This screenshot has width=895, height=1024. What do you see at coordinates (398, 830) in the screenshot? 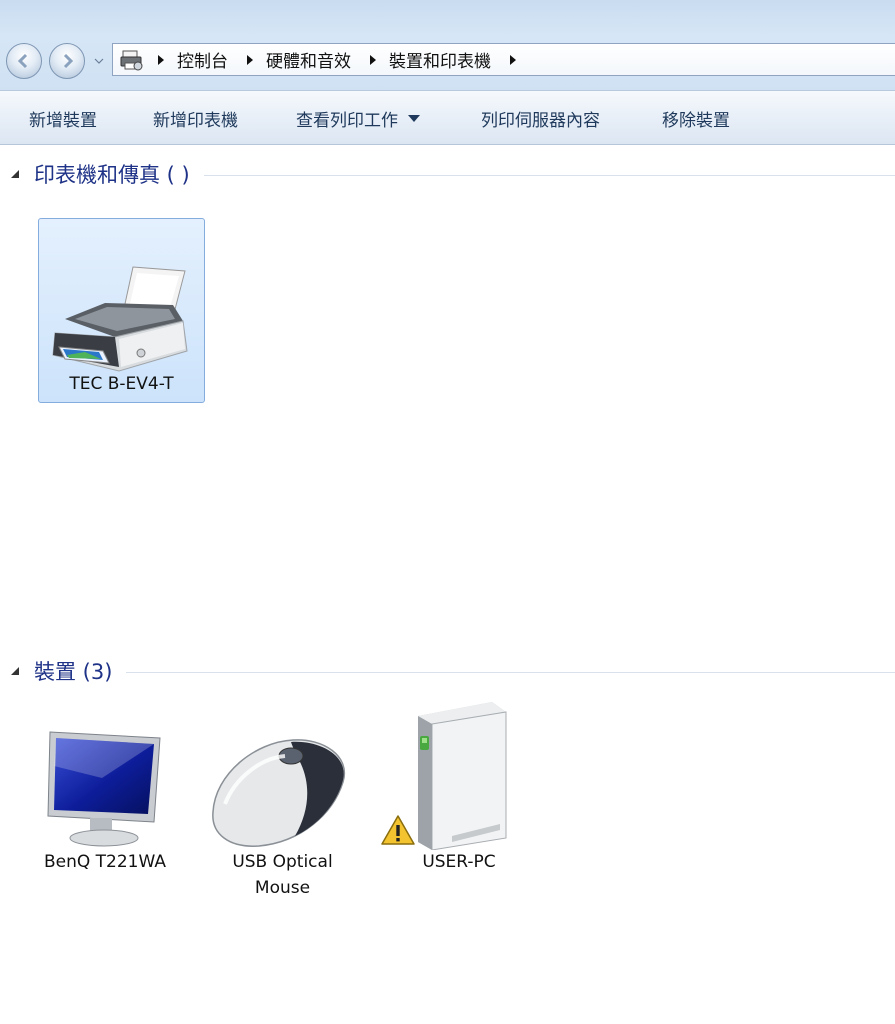
I see `warning-icon` at bounding box center [398, 830].